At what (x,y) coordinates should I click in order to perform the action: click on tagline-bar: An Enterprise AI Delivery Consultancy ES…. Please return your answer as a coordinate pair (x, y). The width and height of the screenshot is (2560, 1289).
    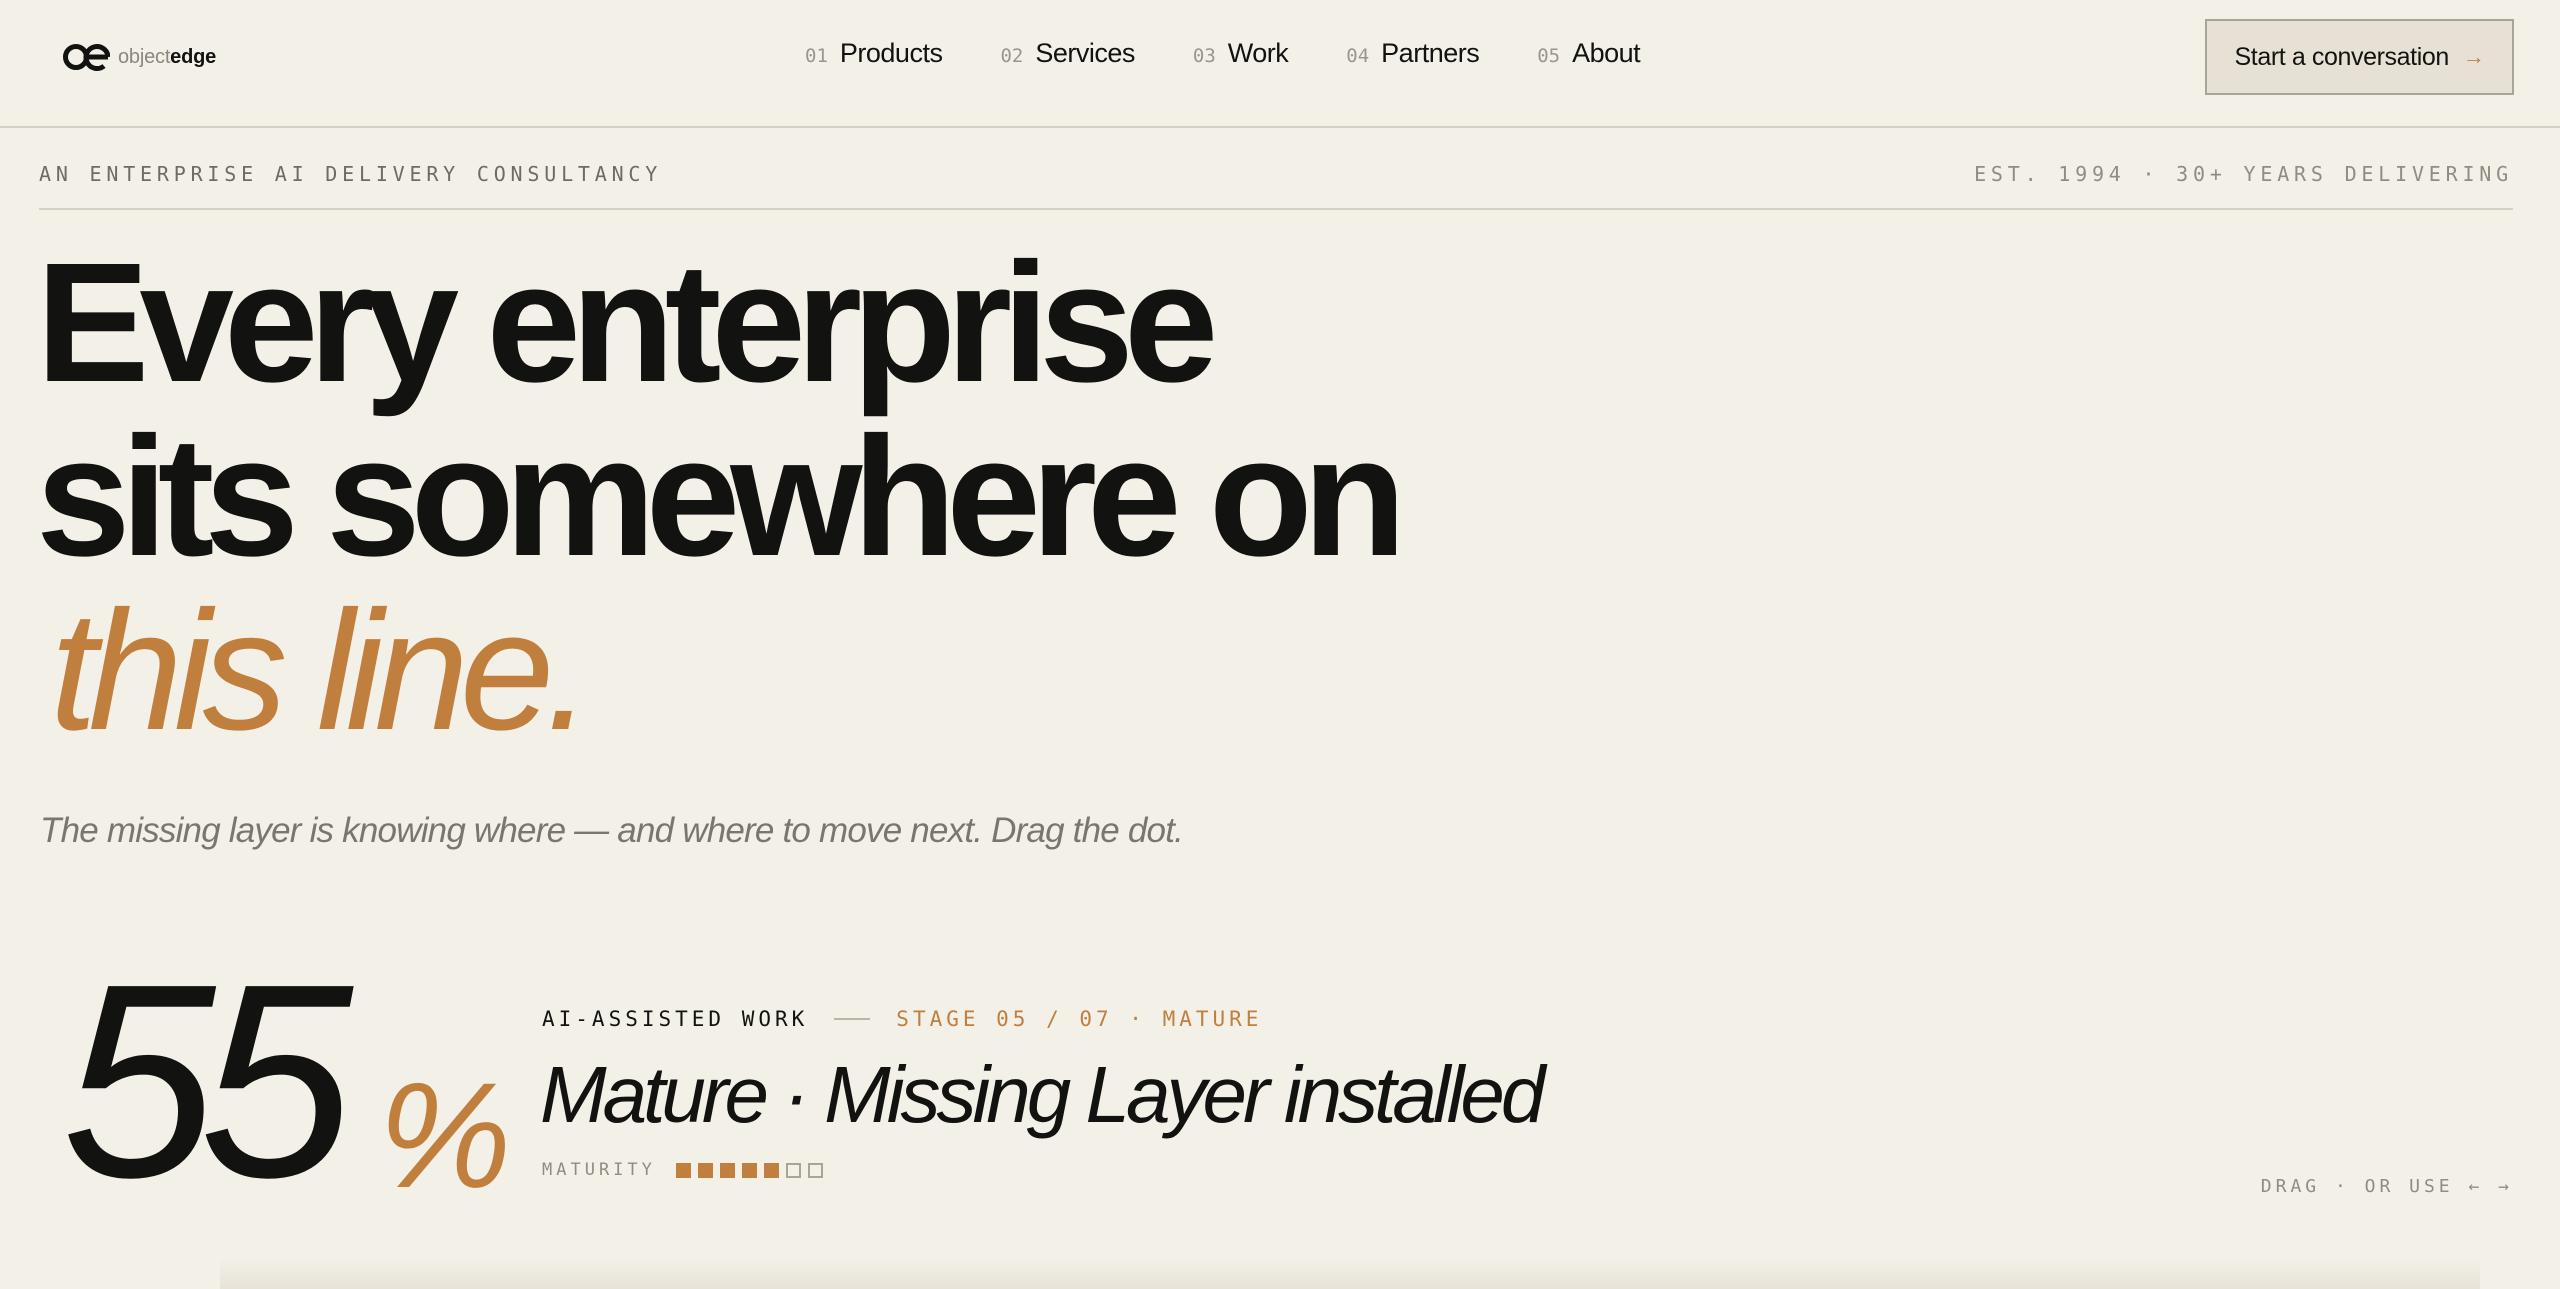
    Looking at the image, I should click on (1276, 169).